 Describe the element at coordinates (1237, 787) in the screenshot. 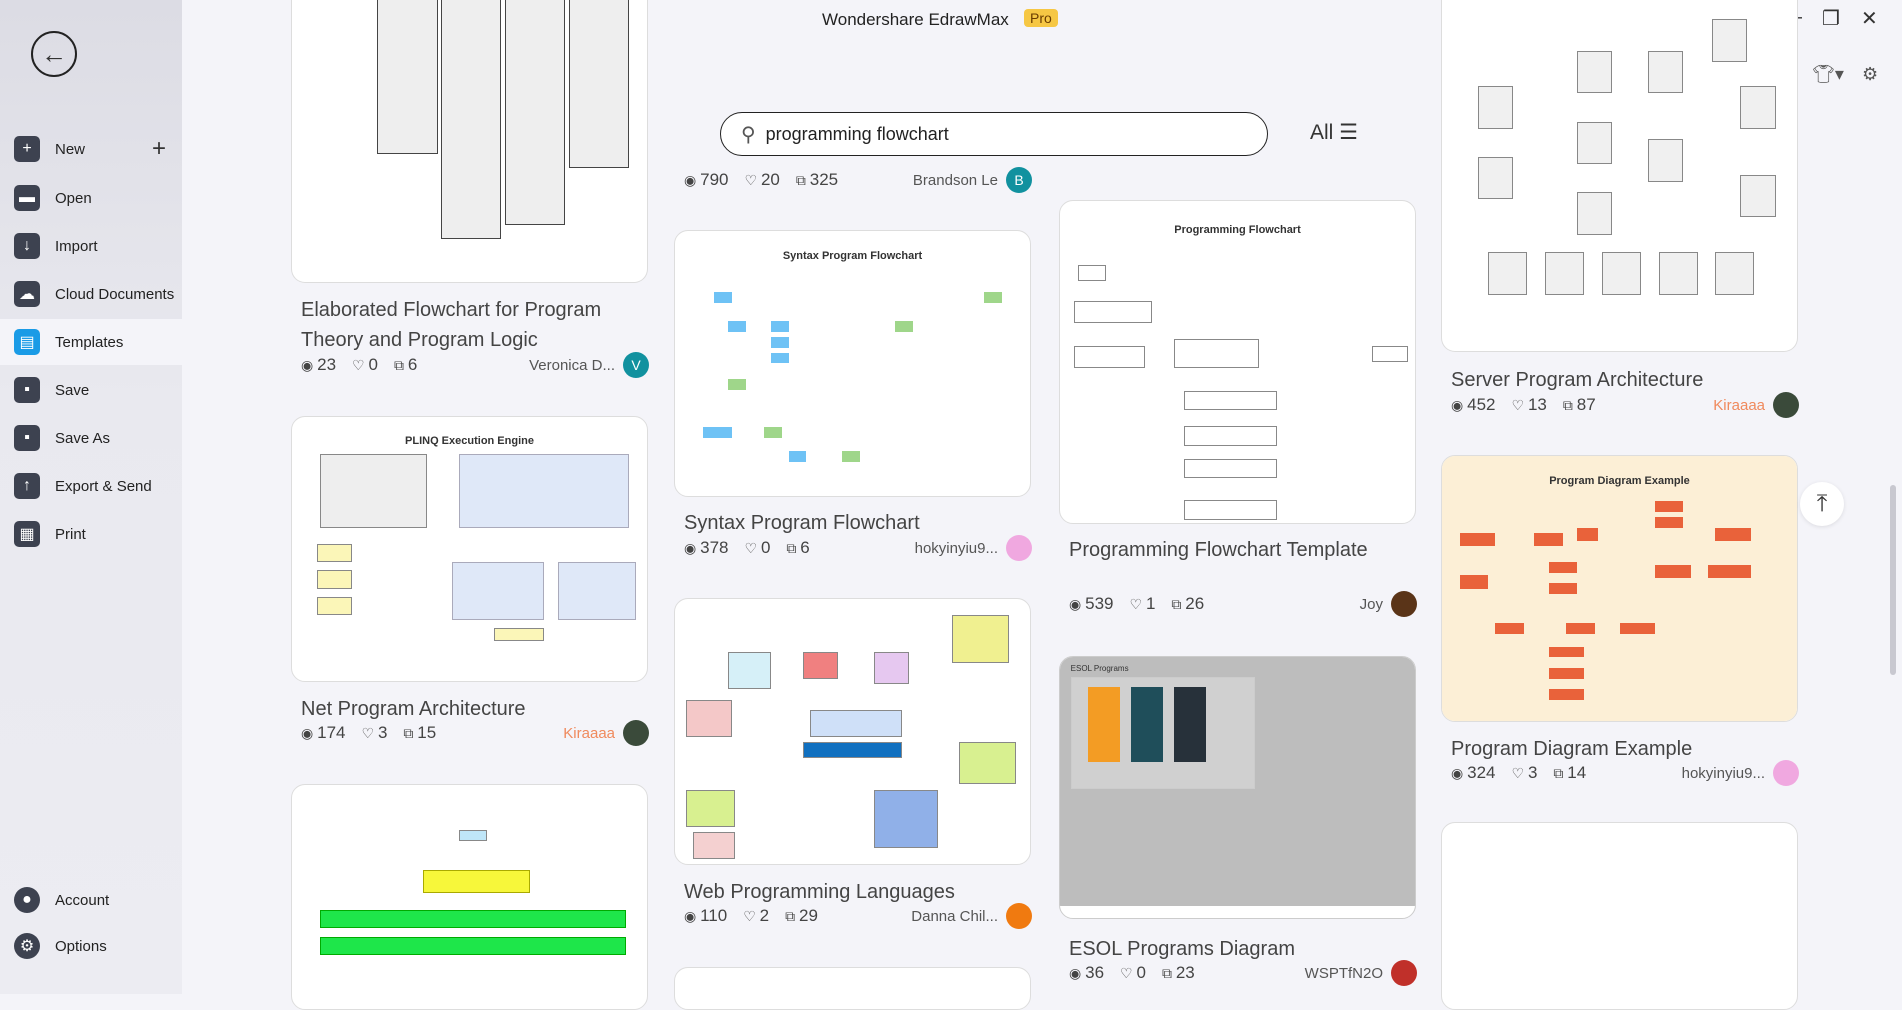

I see `template-thumbnail: ESOL Programs` at that location.